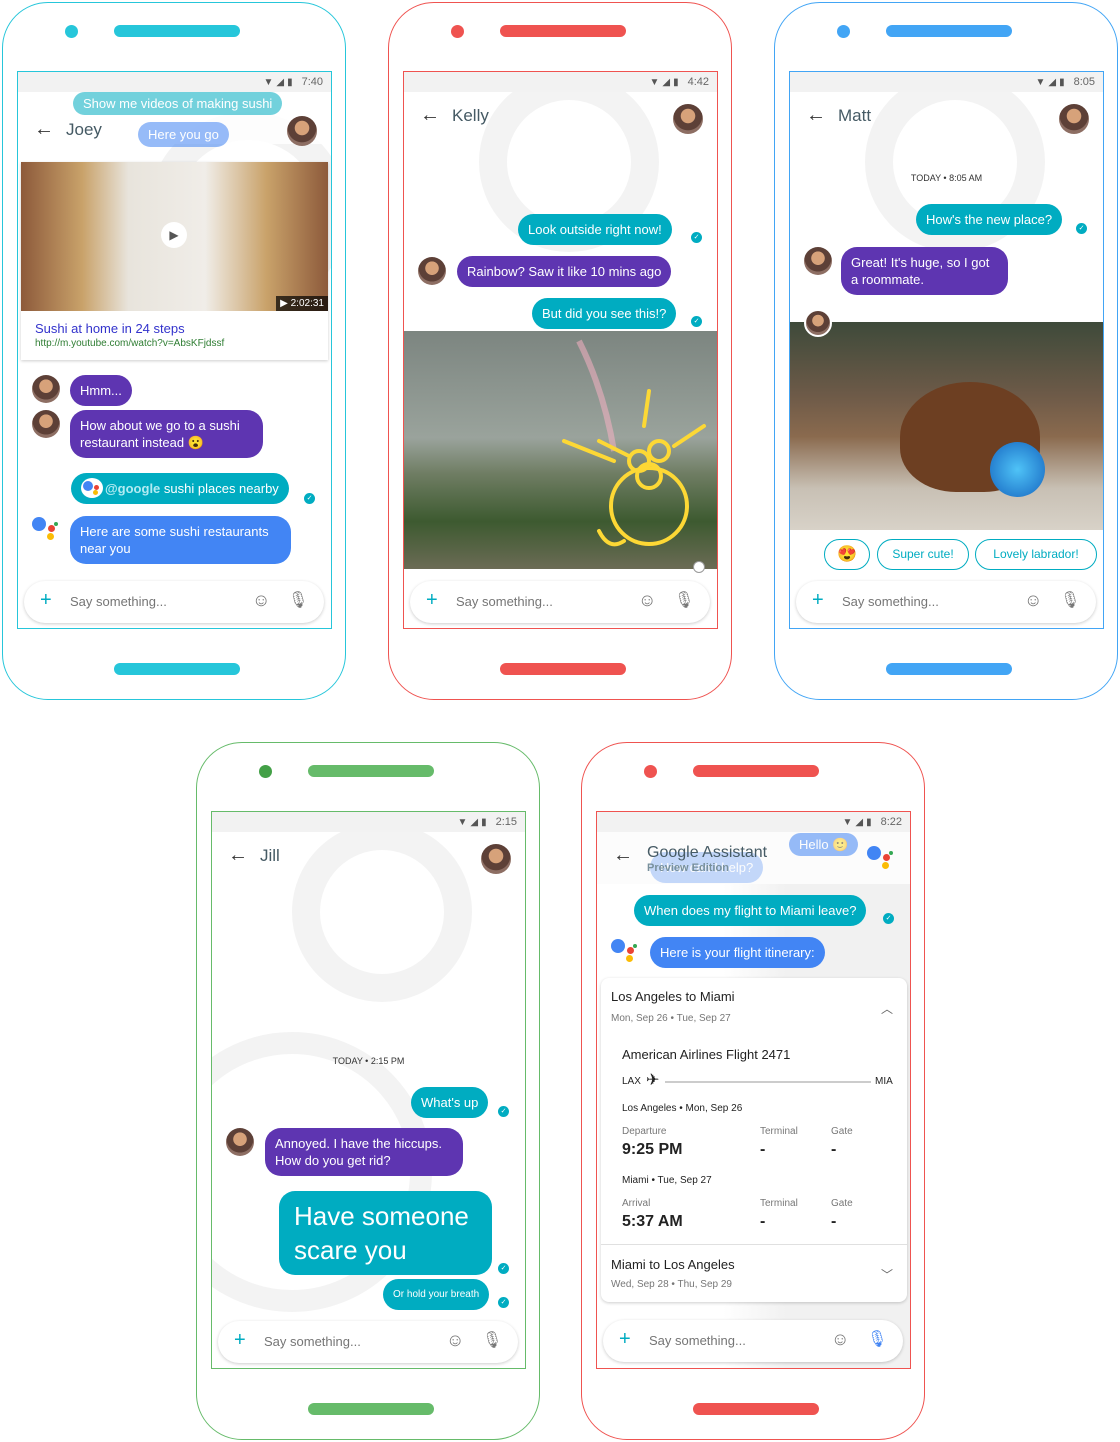  Describe the element at coordinates (1017, 469) in the screenshot. I see `blue-ball` at that location.